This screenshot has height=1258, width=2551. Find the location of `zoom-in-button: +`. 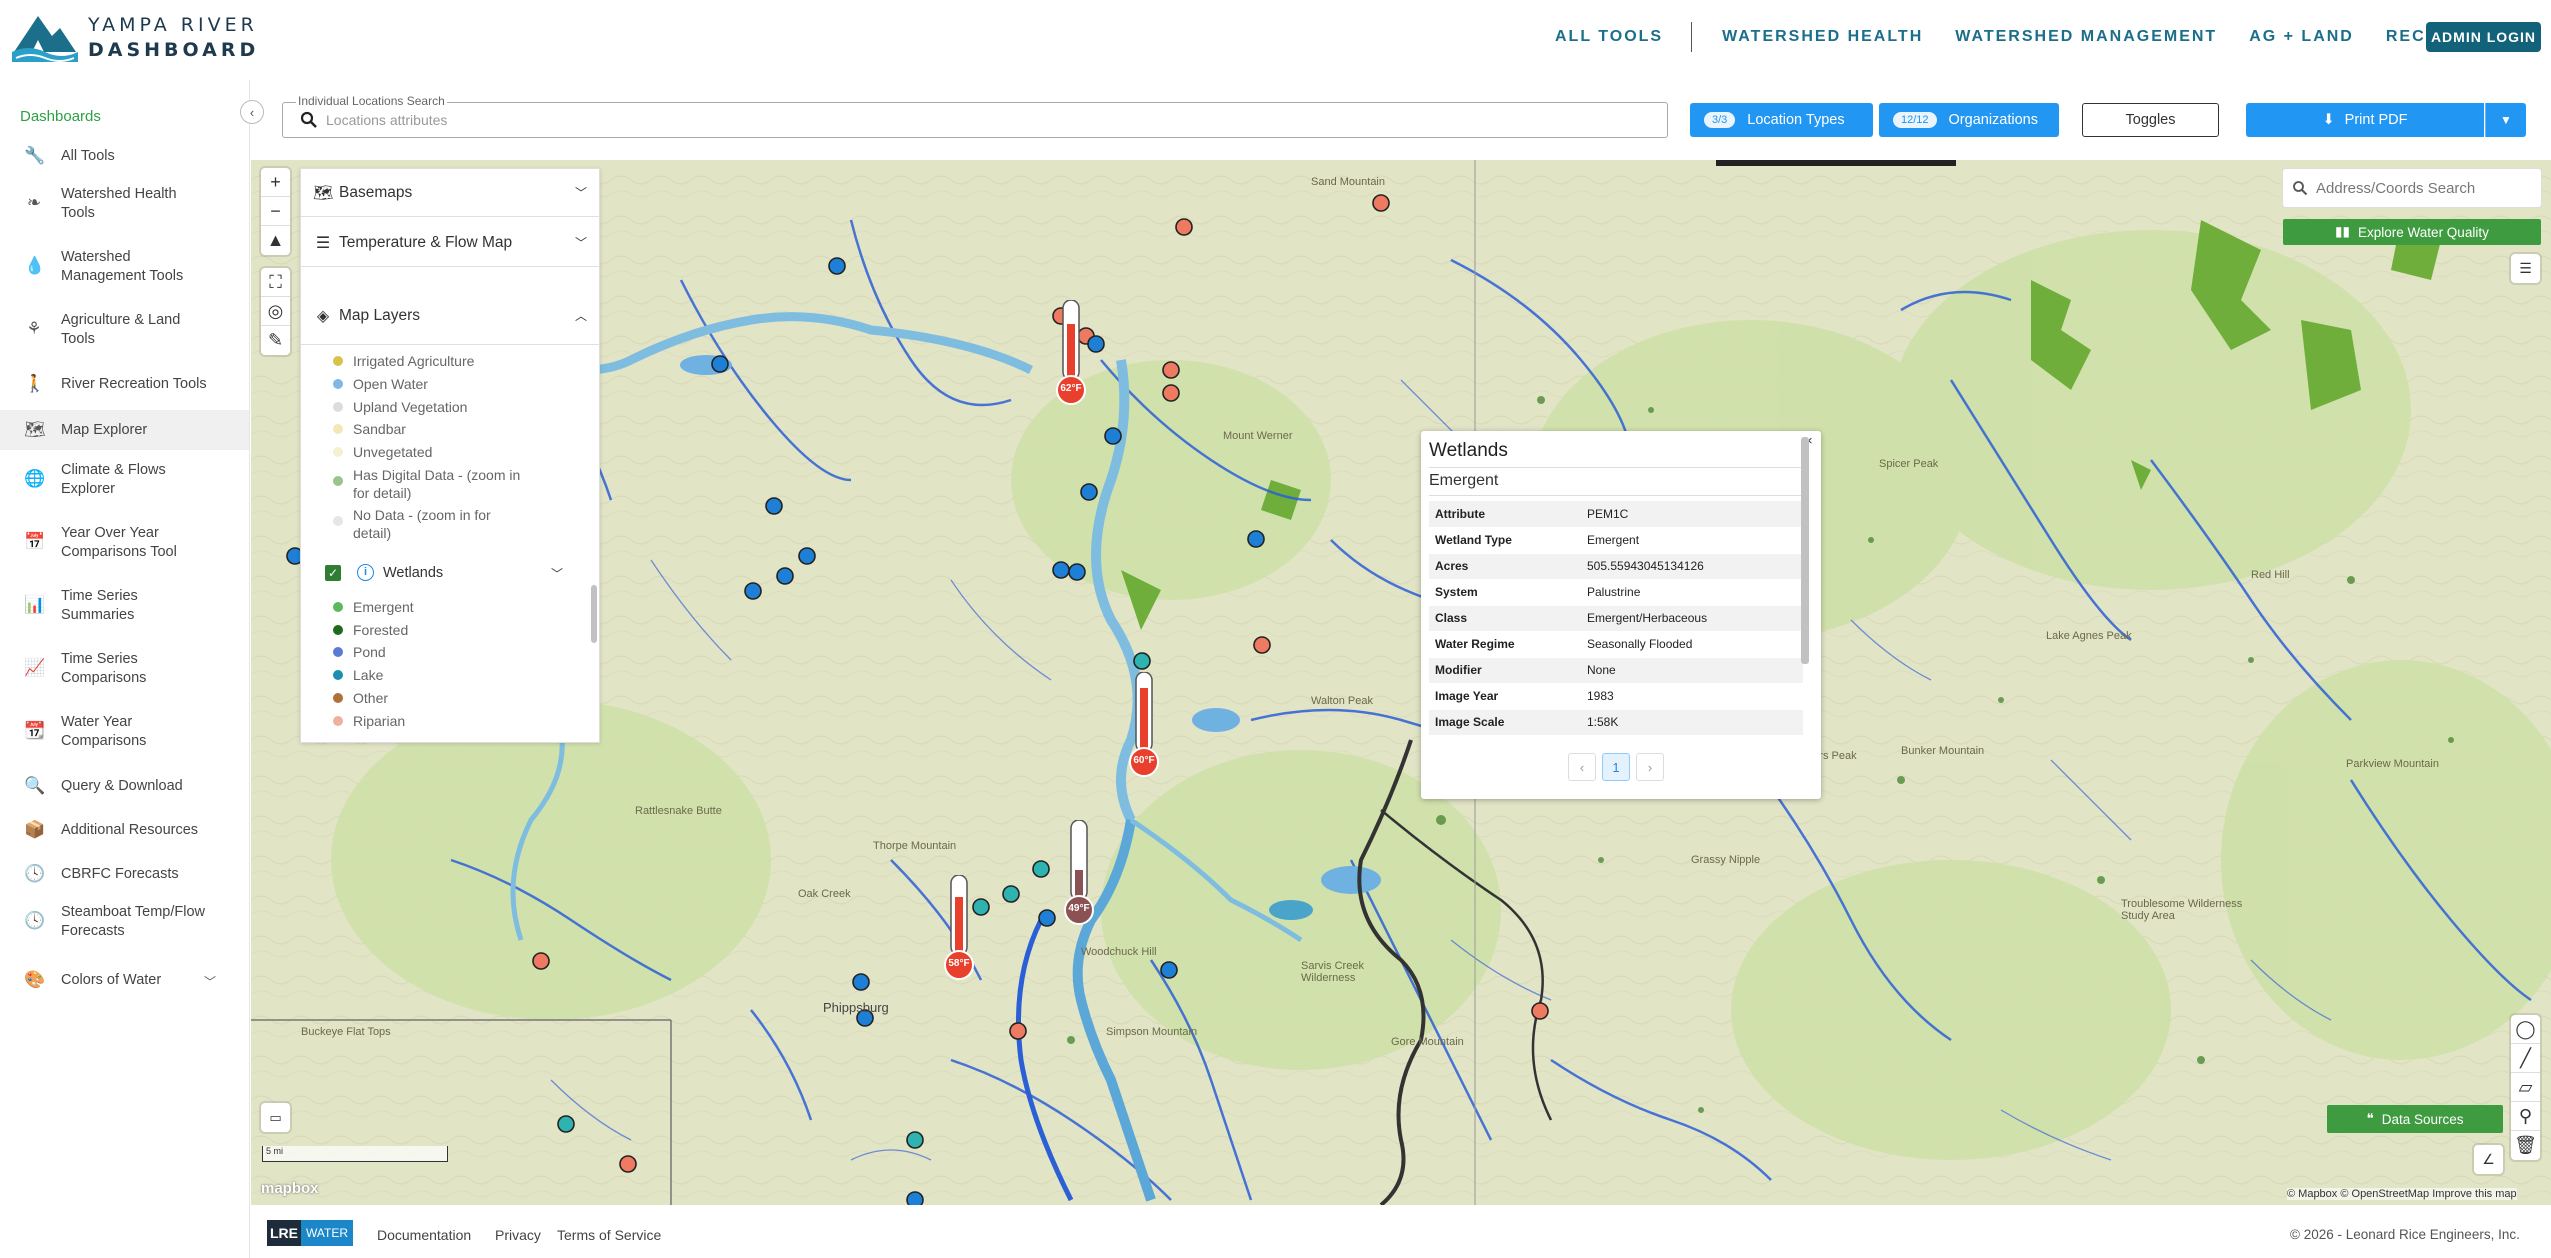

zoom-in-button: + is located at coordinates (275, 182).